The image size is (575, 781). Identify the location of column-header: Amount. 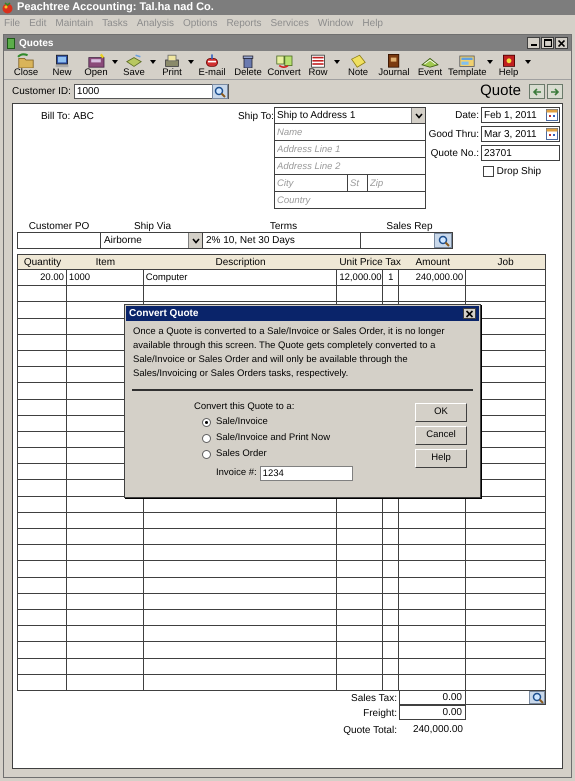
(432, 262).